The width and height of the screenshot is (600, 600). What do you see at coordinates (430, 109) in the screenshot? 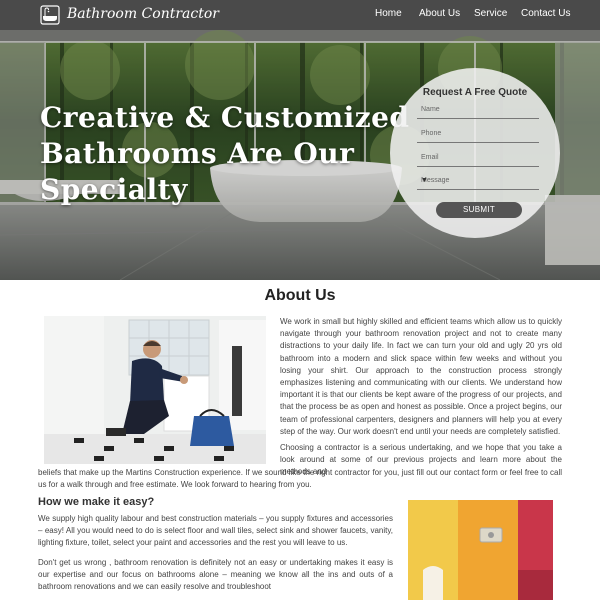
I see `name-placeholder: Name` at bounding box center [430, 109].